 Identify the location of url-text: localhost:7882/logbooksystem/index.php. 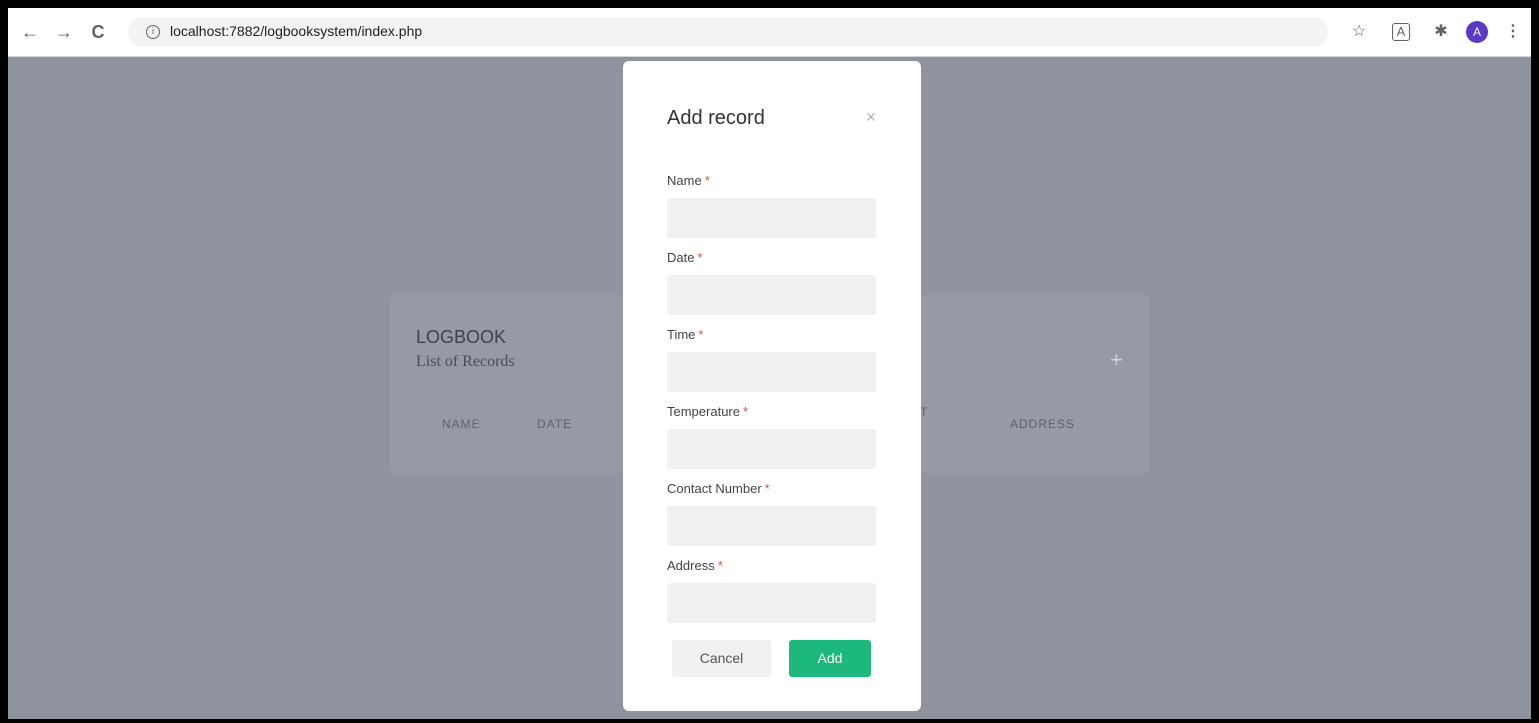
(296, 31).